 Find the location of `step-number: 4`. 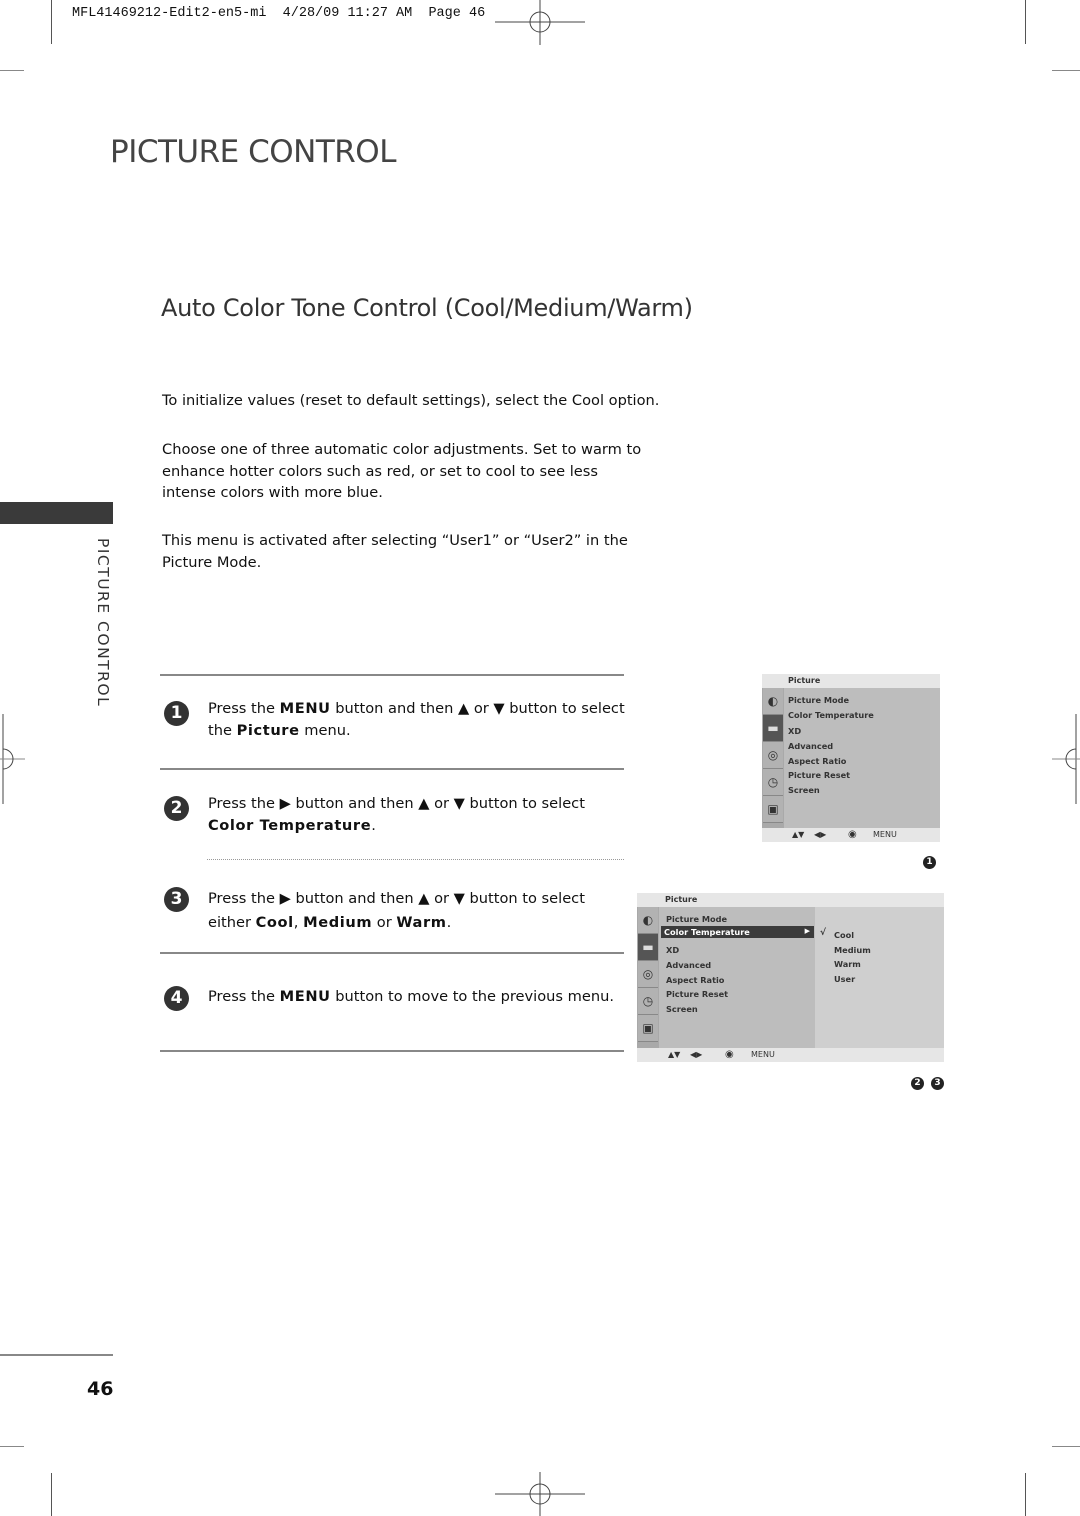

step-number: 4 is located at coordinates (176, 998).